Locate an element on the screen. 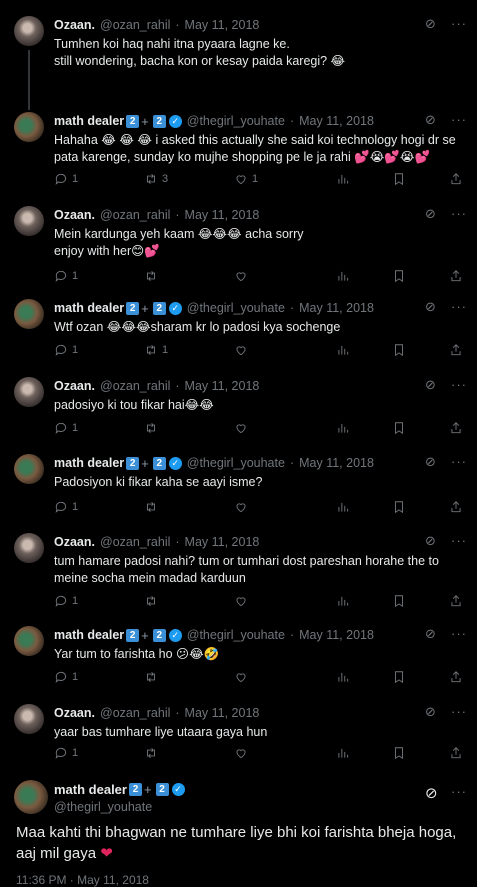  tweet-timestamp: 11:36 PM · May 11, 2018 is located at coordinates (82, 880).